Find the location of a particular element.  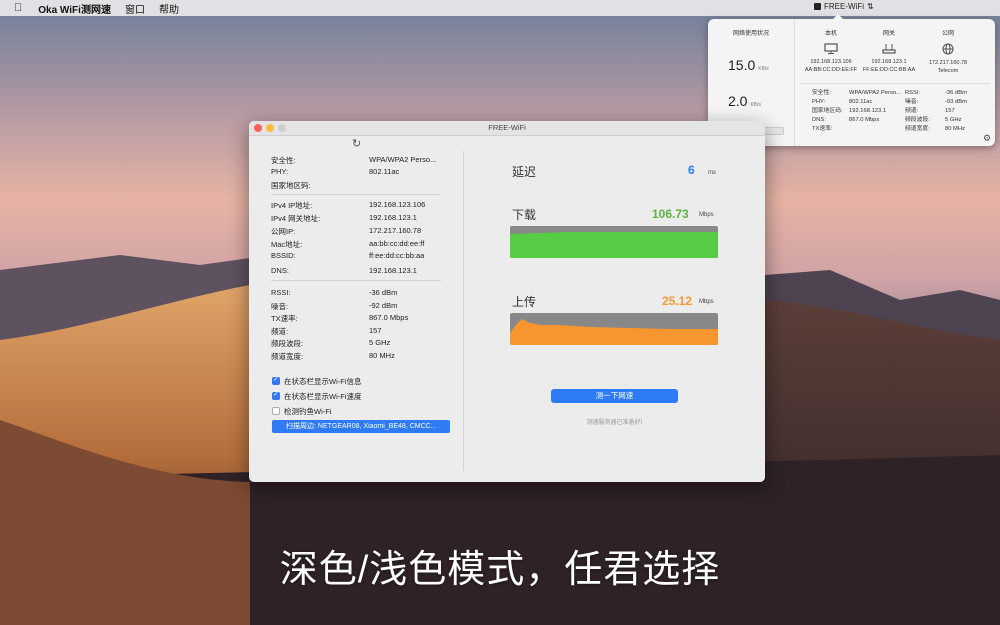

status-bar-wifi-item: FREE-WiFi ⇅ is located at coordinates (844, 6).